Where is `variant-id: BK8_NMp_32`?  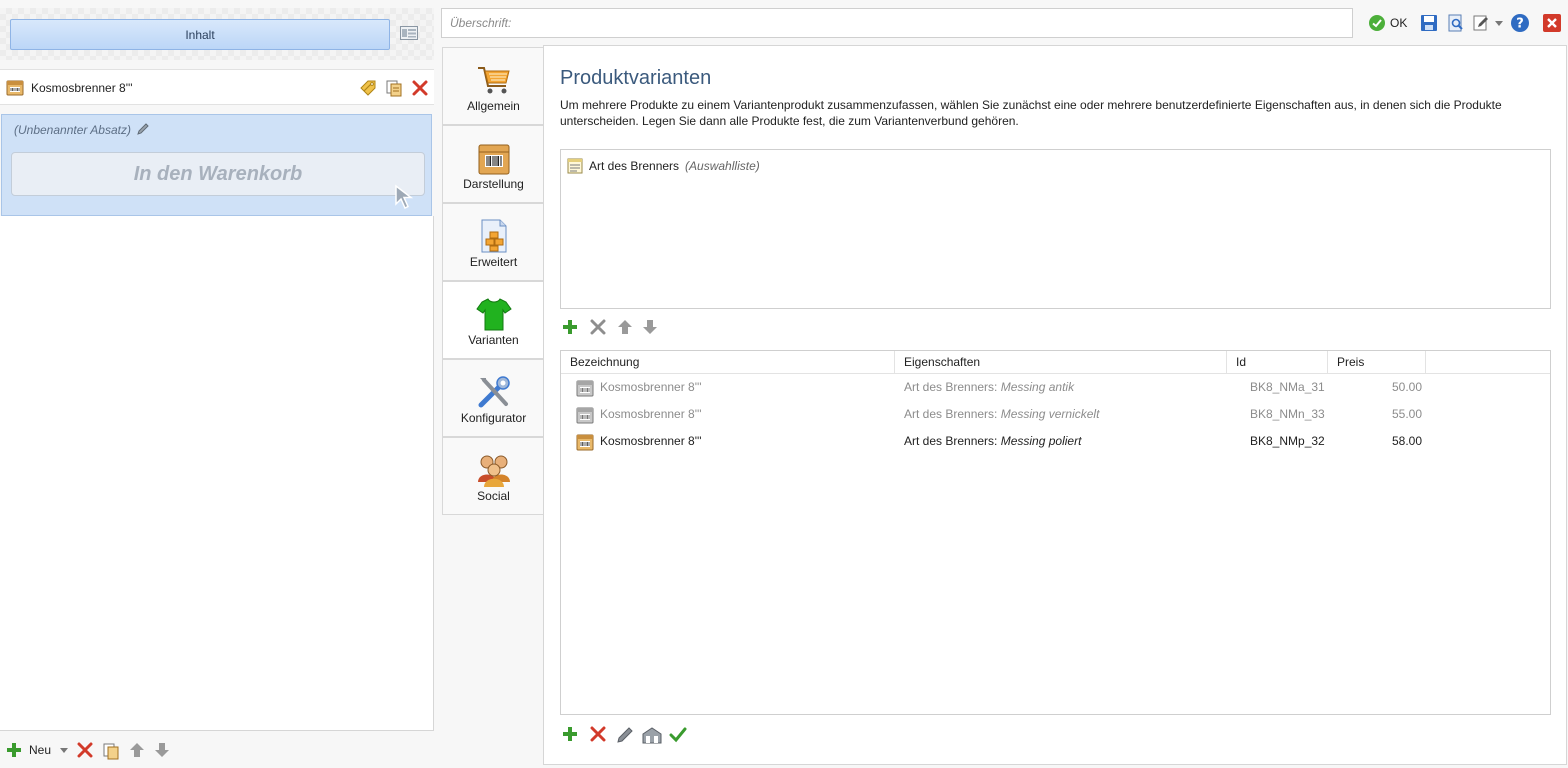
variant-id: BK8_NMp_32 is located at coordinates (1287, 441).